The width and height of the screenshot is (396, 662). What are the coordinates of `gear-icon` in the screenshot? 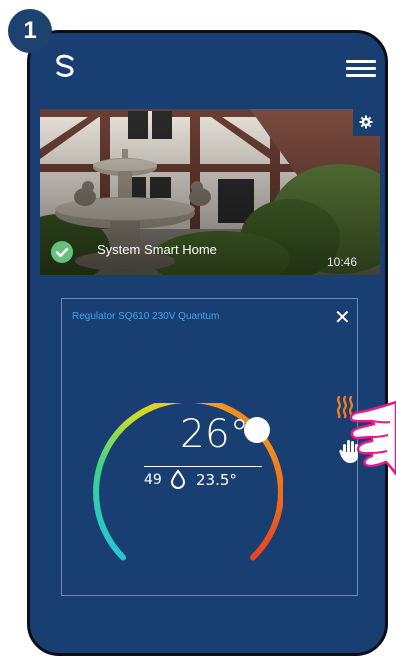 It's located at (366, 122).